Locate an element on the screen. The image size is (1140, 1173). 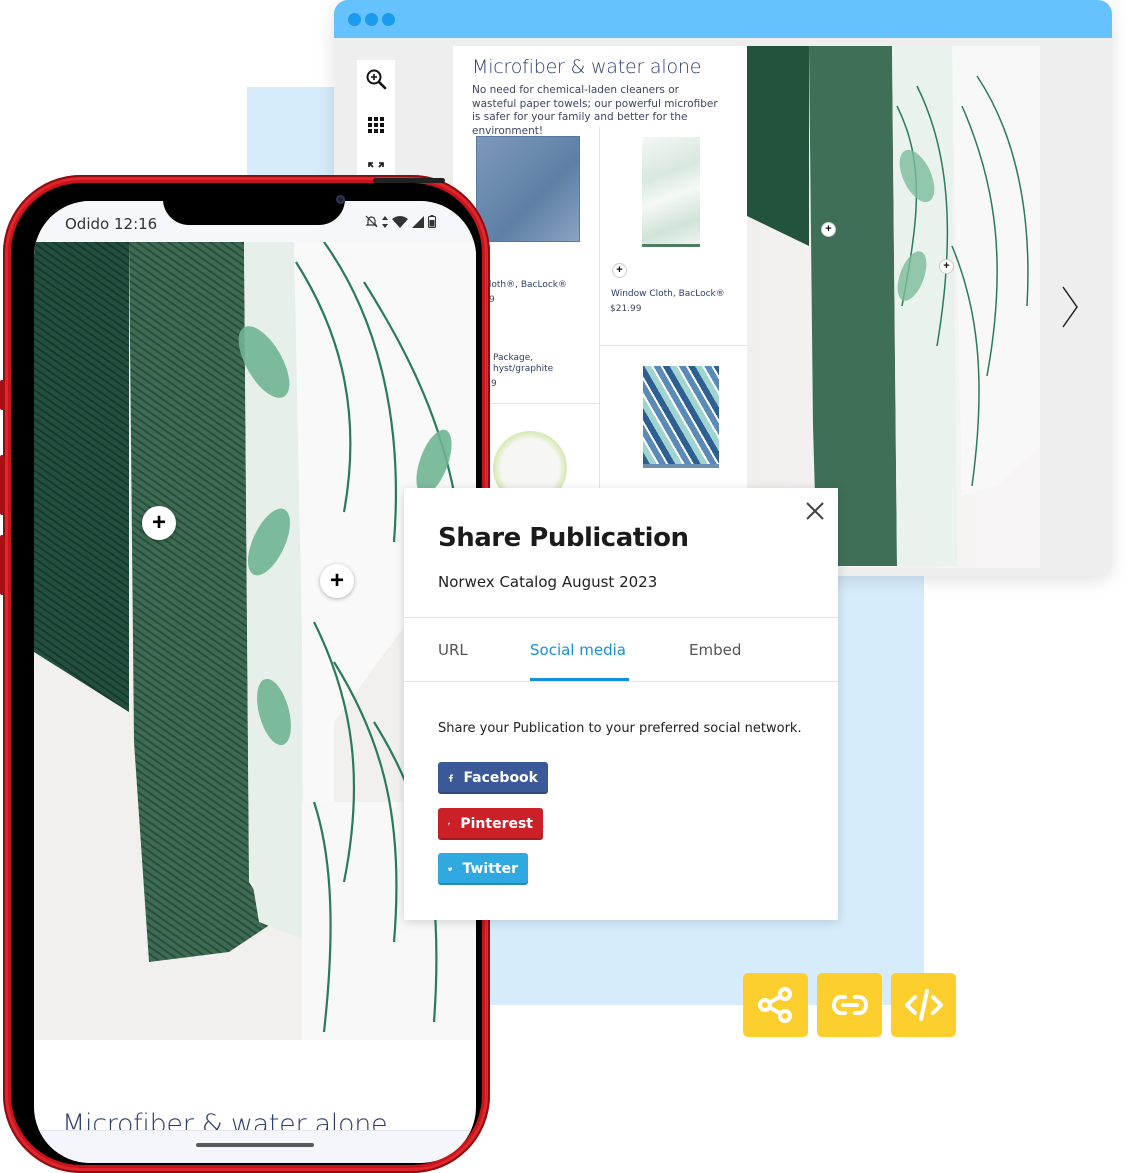
link-icon is located at coordinates (849, 1005).